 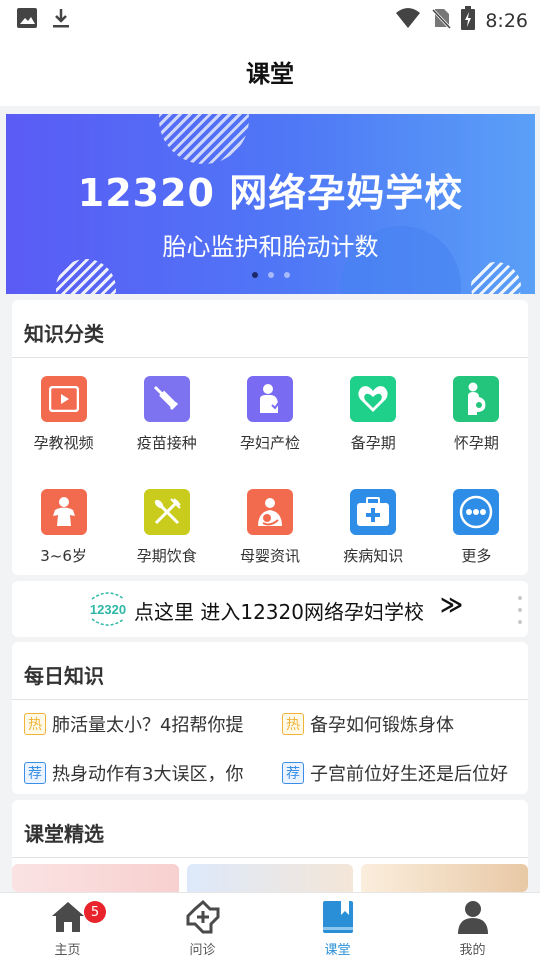 I want to click on category-preconception: 备孕期, so click(x=373, y=414).